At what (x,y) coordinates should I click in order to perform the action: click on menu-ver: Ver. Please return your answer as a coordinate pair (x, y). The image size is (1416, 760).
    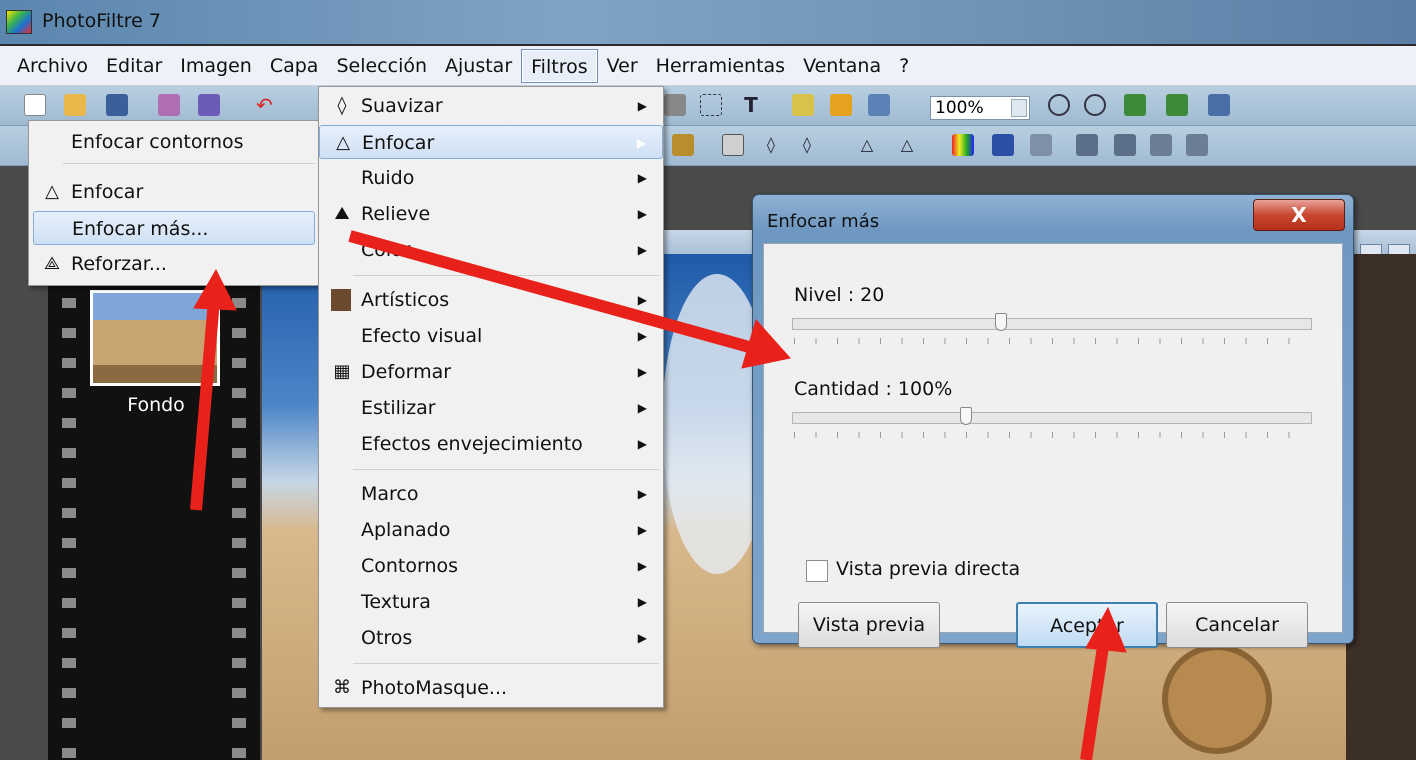
    Looking at the image, I should click on (622, 66).